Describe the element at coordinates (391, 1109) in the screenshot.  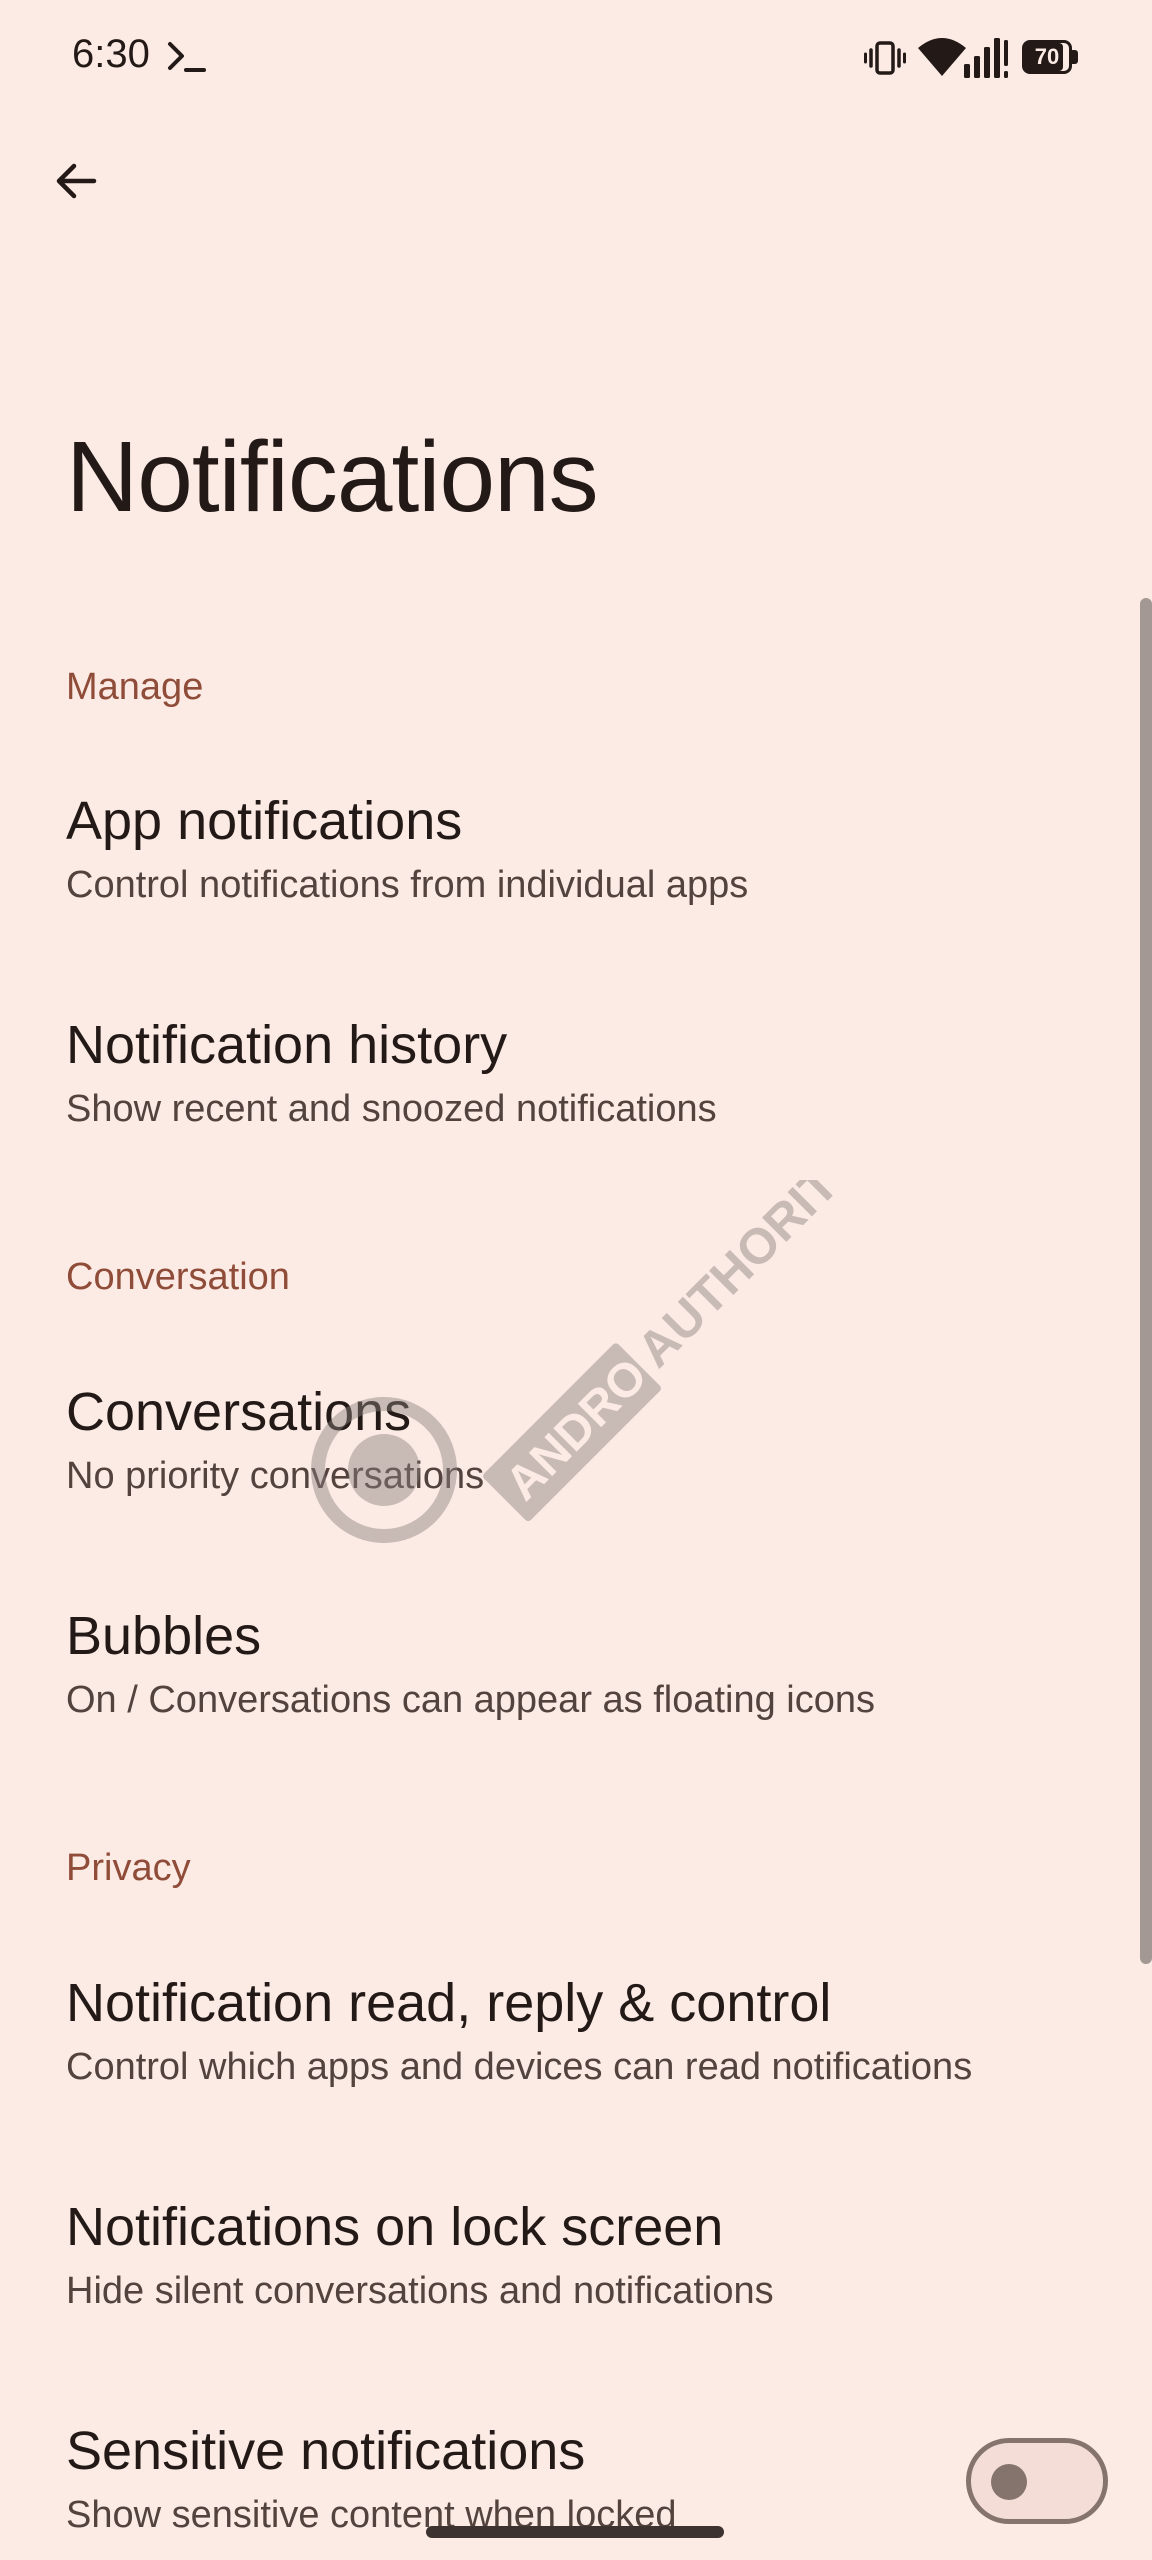
I see `item-subtitle: Show recent and snoozed notifications` at that location.